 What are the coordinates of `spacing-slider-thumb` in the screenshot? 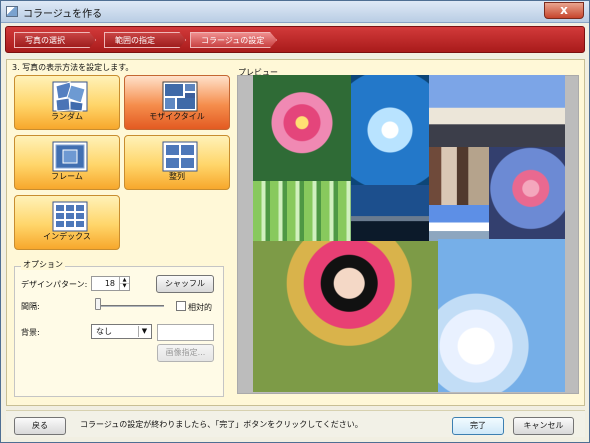 It's located at (98, 304).